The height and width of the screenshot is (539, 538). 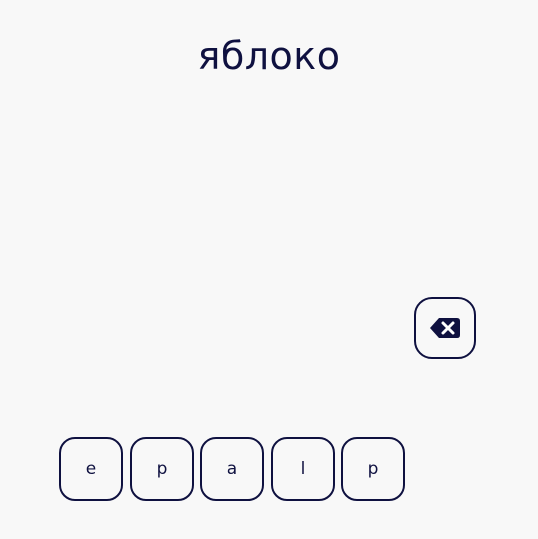 I want to click on backspace-icon, so click(x=445, y=328).